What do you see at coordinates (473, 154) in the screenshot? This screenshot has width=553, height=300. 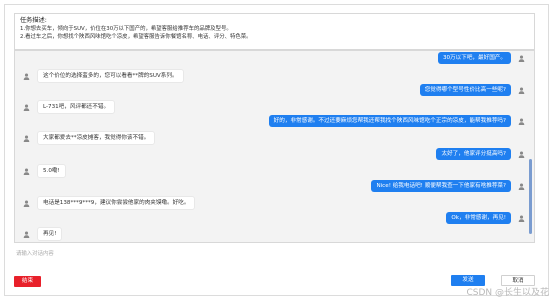 I see `message-bubble: 太好了，他家评分挺高吗?` at bounding box center [473, 154].